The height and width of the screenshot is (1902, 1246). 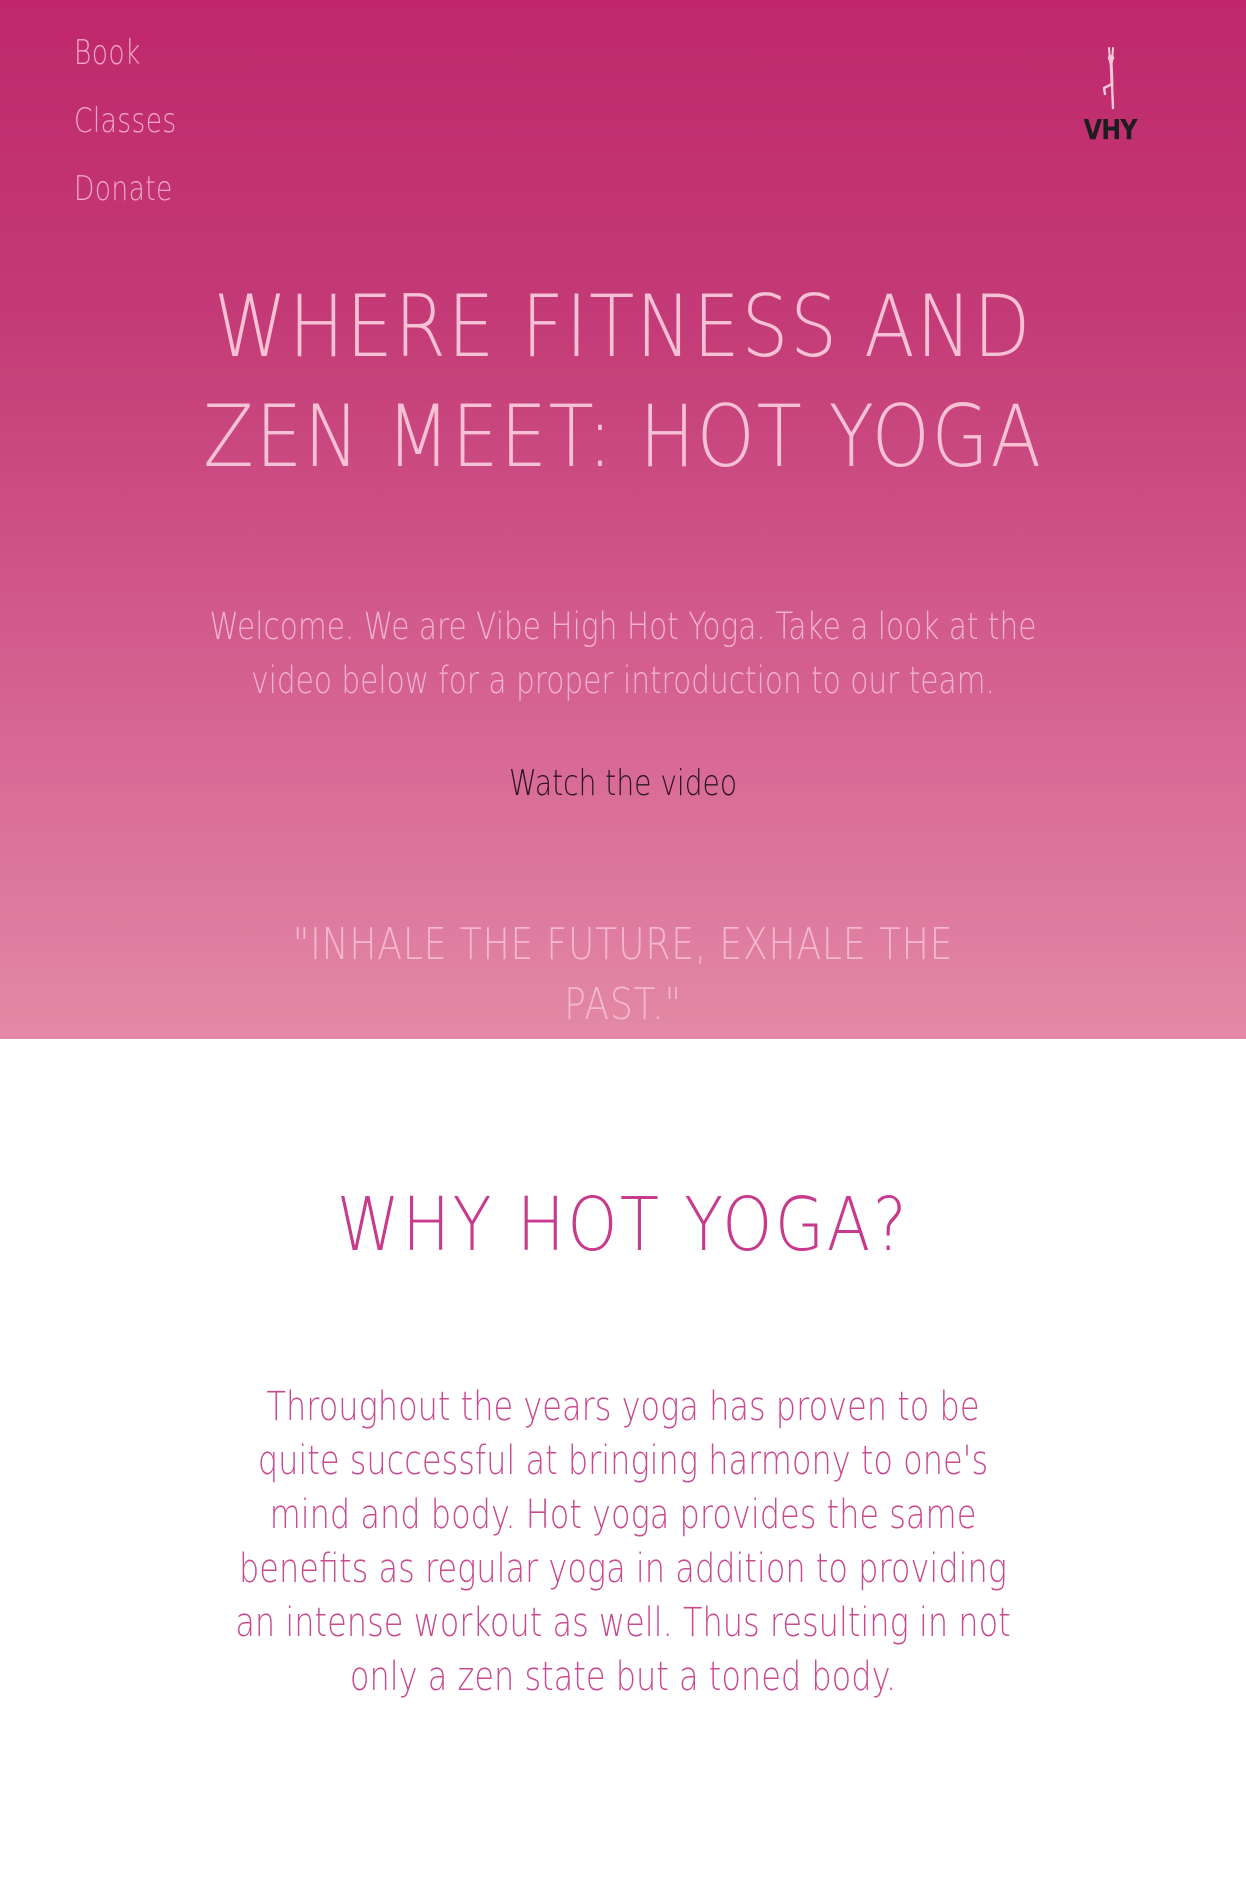 What do you see at coordinates (623, 784) in the screenshot?
I see `watch-video-link: Watch the video` at bounding box center [623, 784].